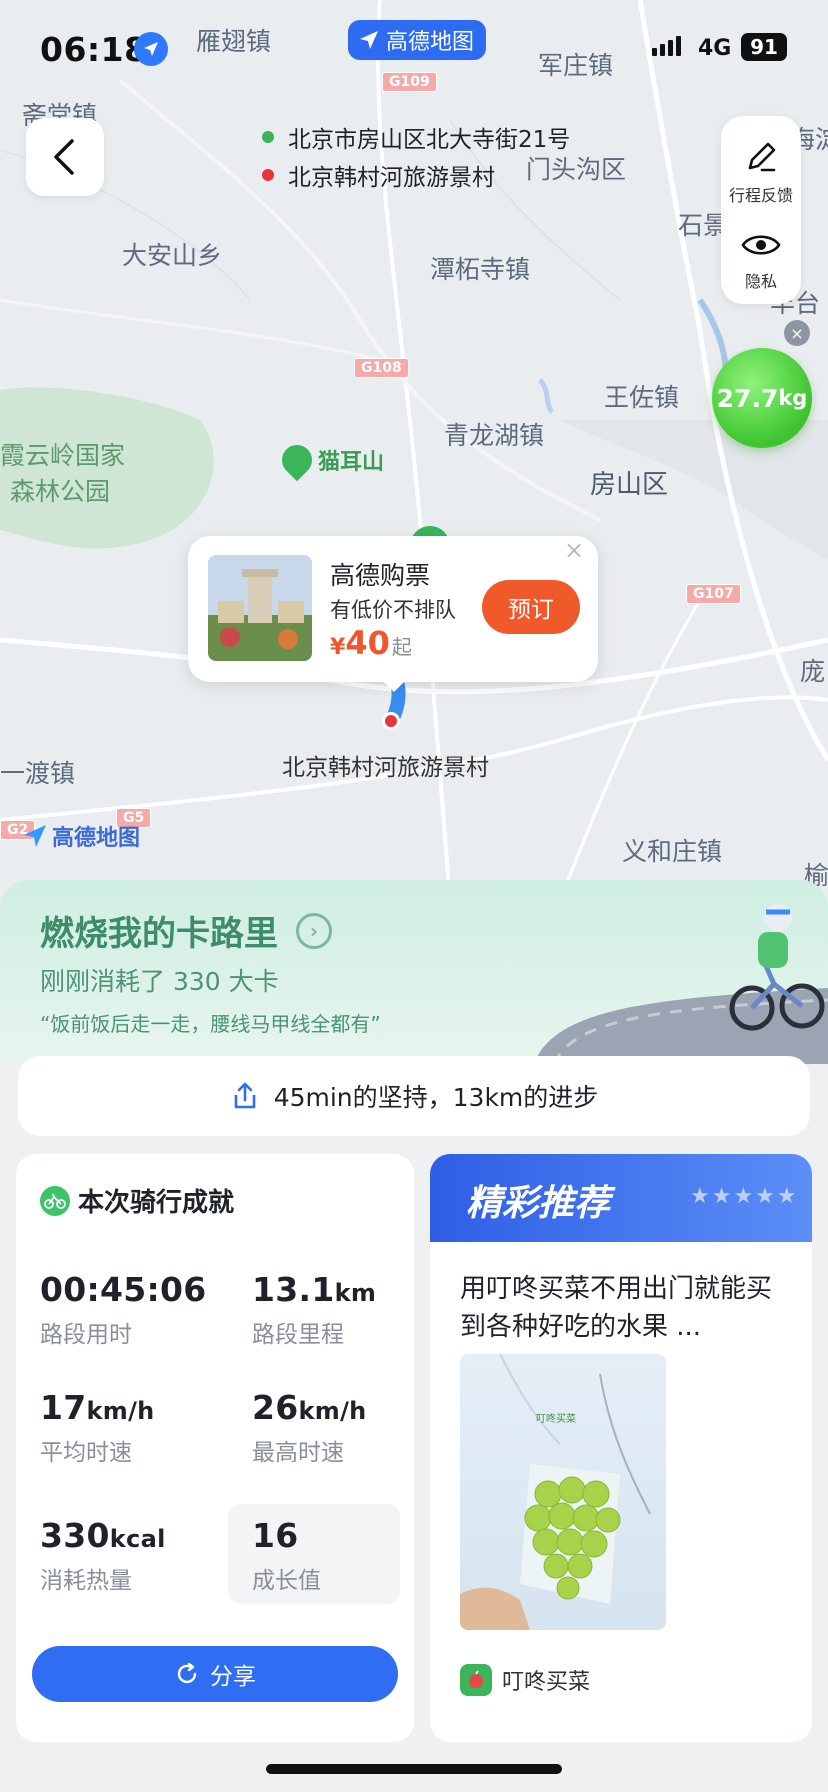 This screenshot has height=1792, width=828. I want to click on stat-value: 00:45:06, so click(123, 1289).